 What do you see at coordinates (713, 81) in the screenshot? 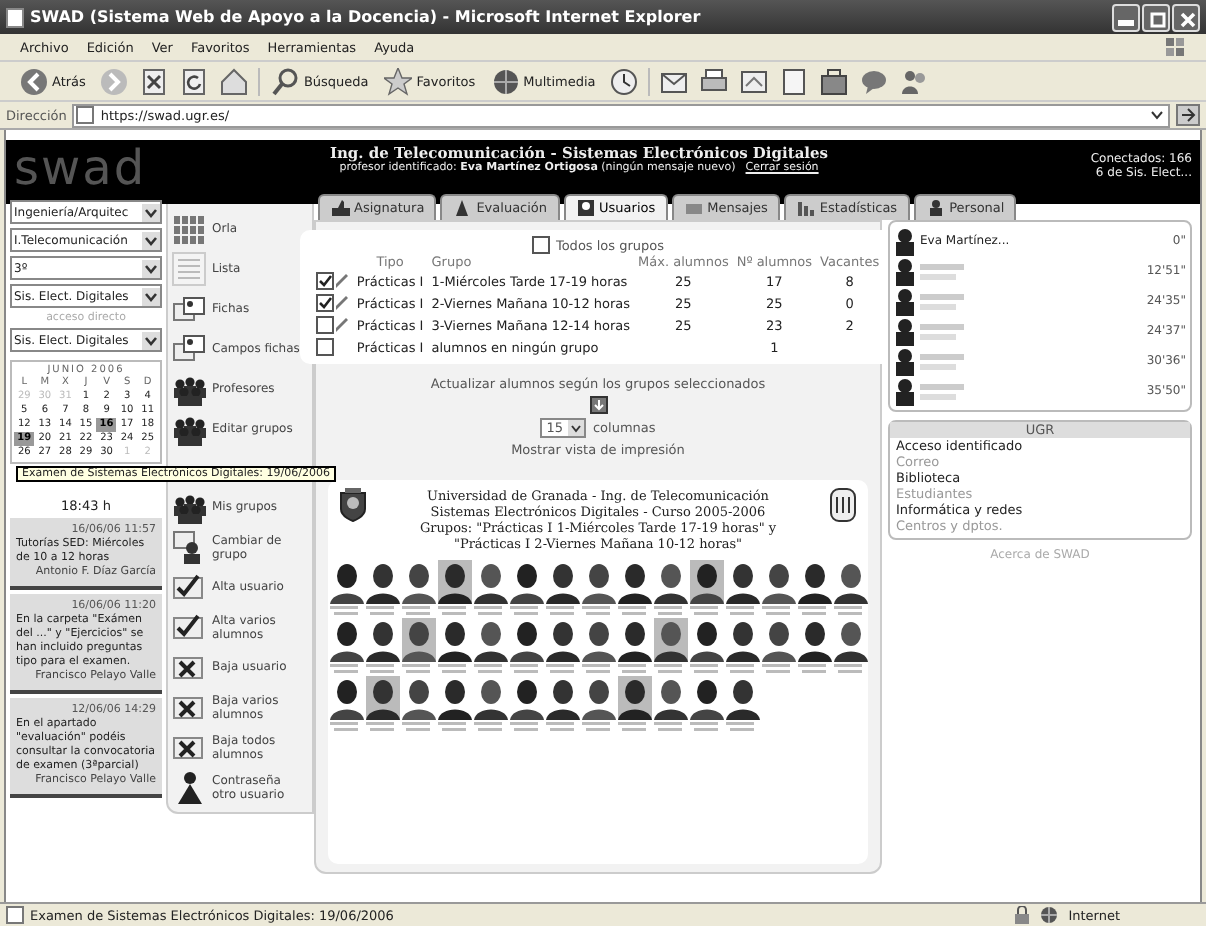
I see `printer-icon` at bounding box center [713, 81].